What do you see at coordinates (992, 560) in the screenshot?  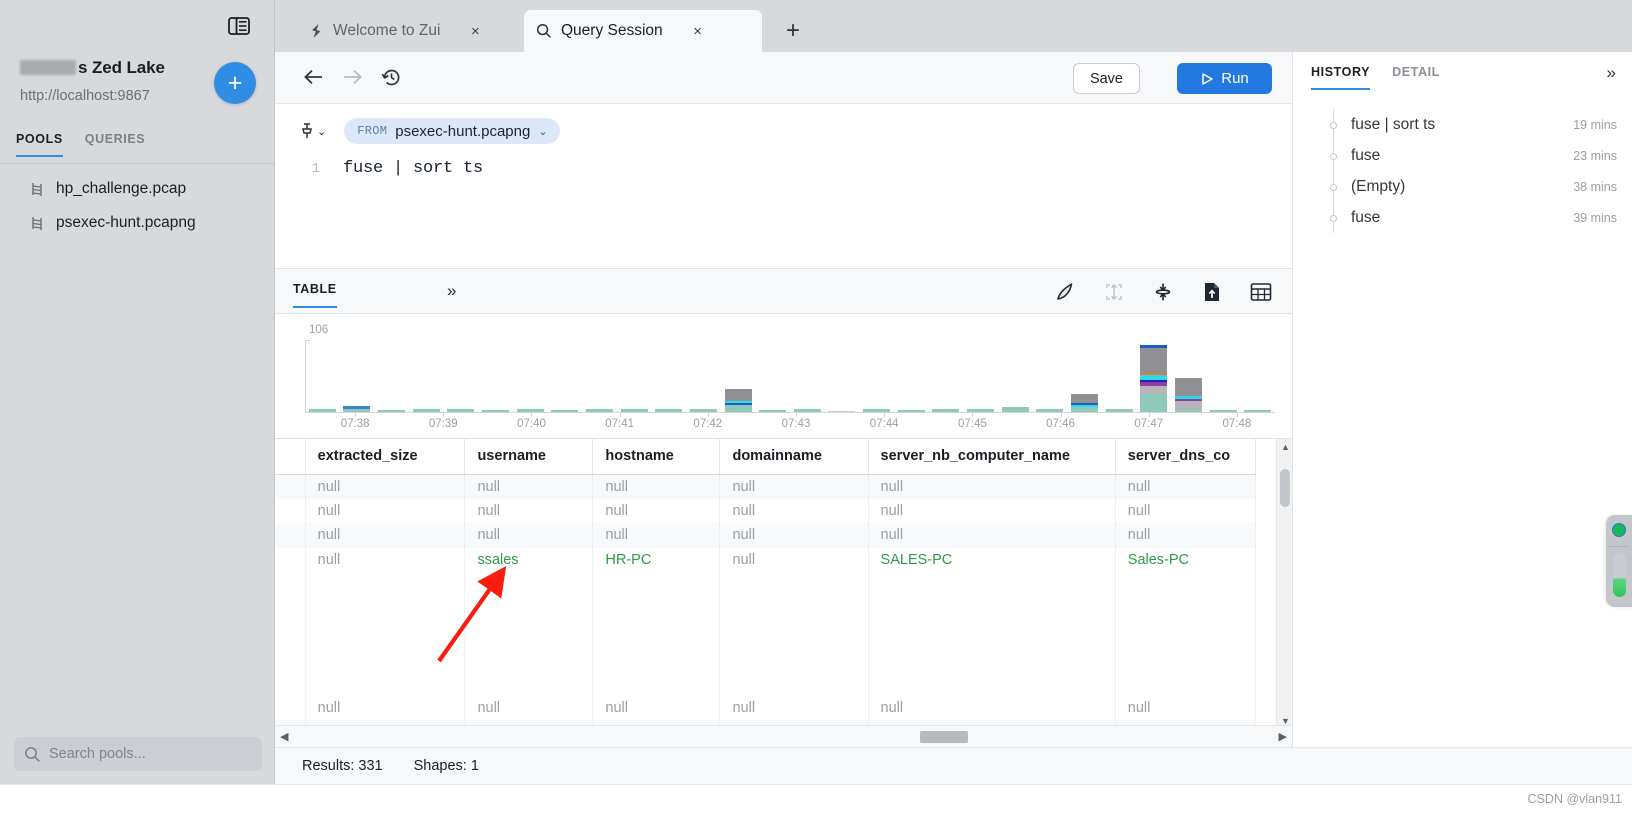 I see `table-cell: SALES-PC` at bounding box center [992, 560].